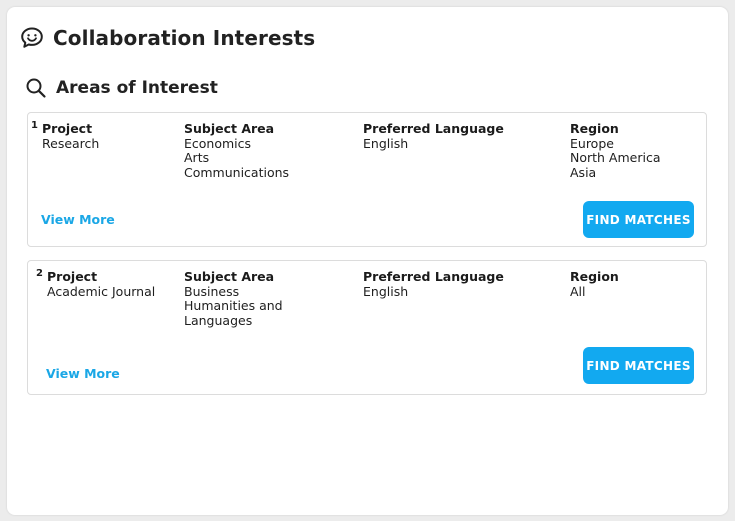 This screenshot has height=521, width=735. I want to click on interest-number: 2, so click(39, 273).